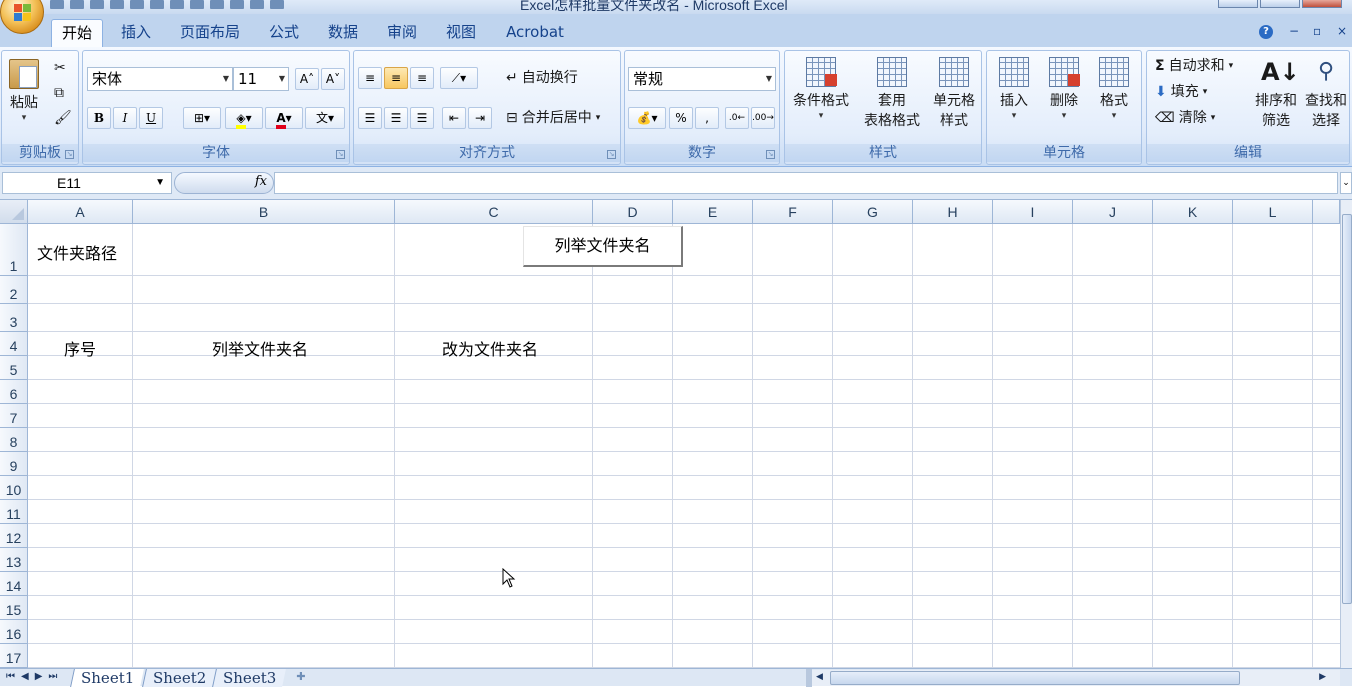  Describe the element at coordinates (136, 33) in the screenshot. I see `tab-insert: 插入` at that location.